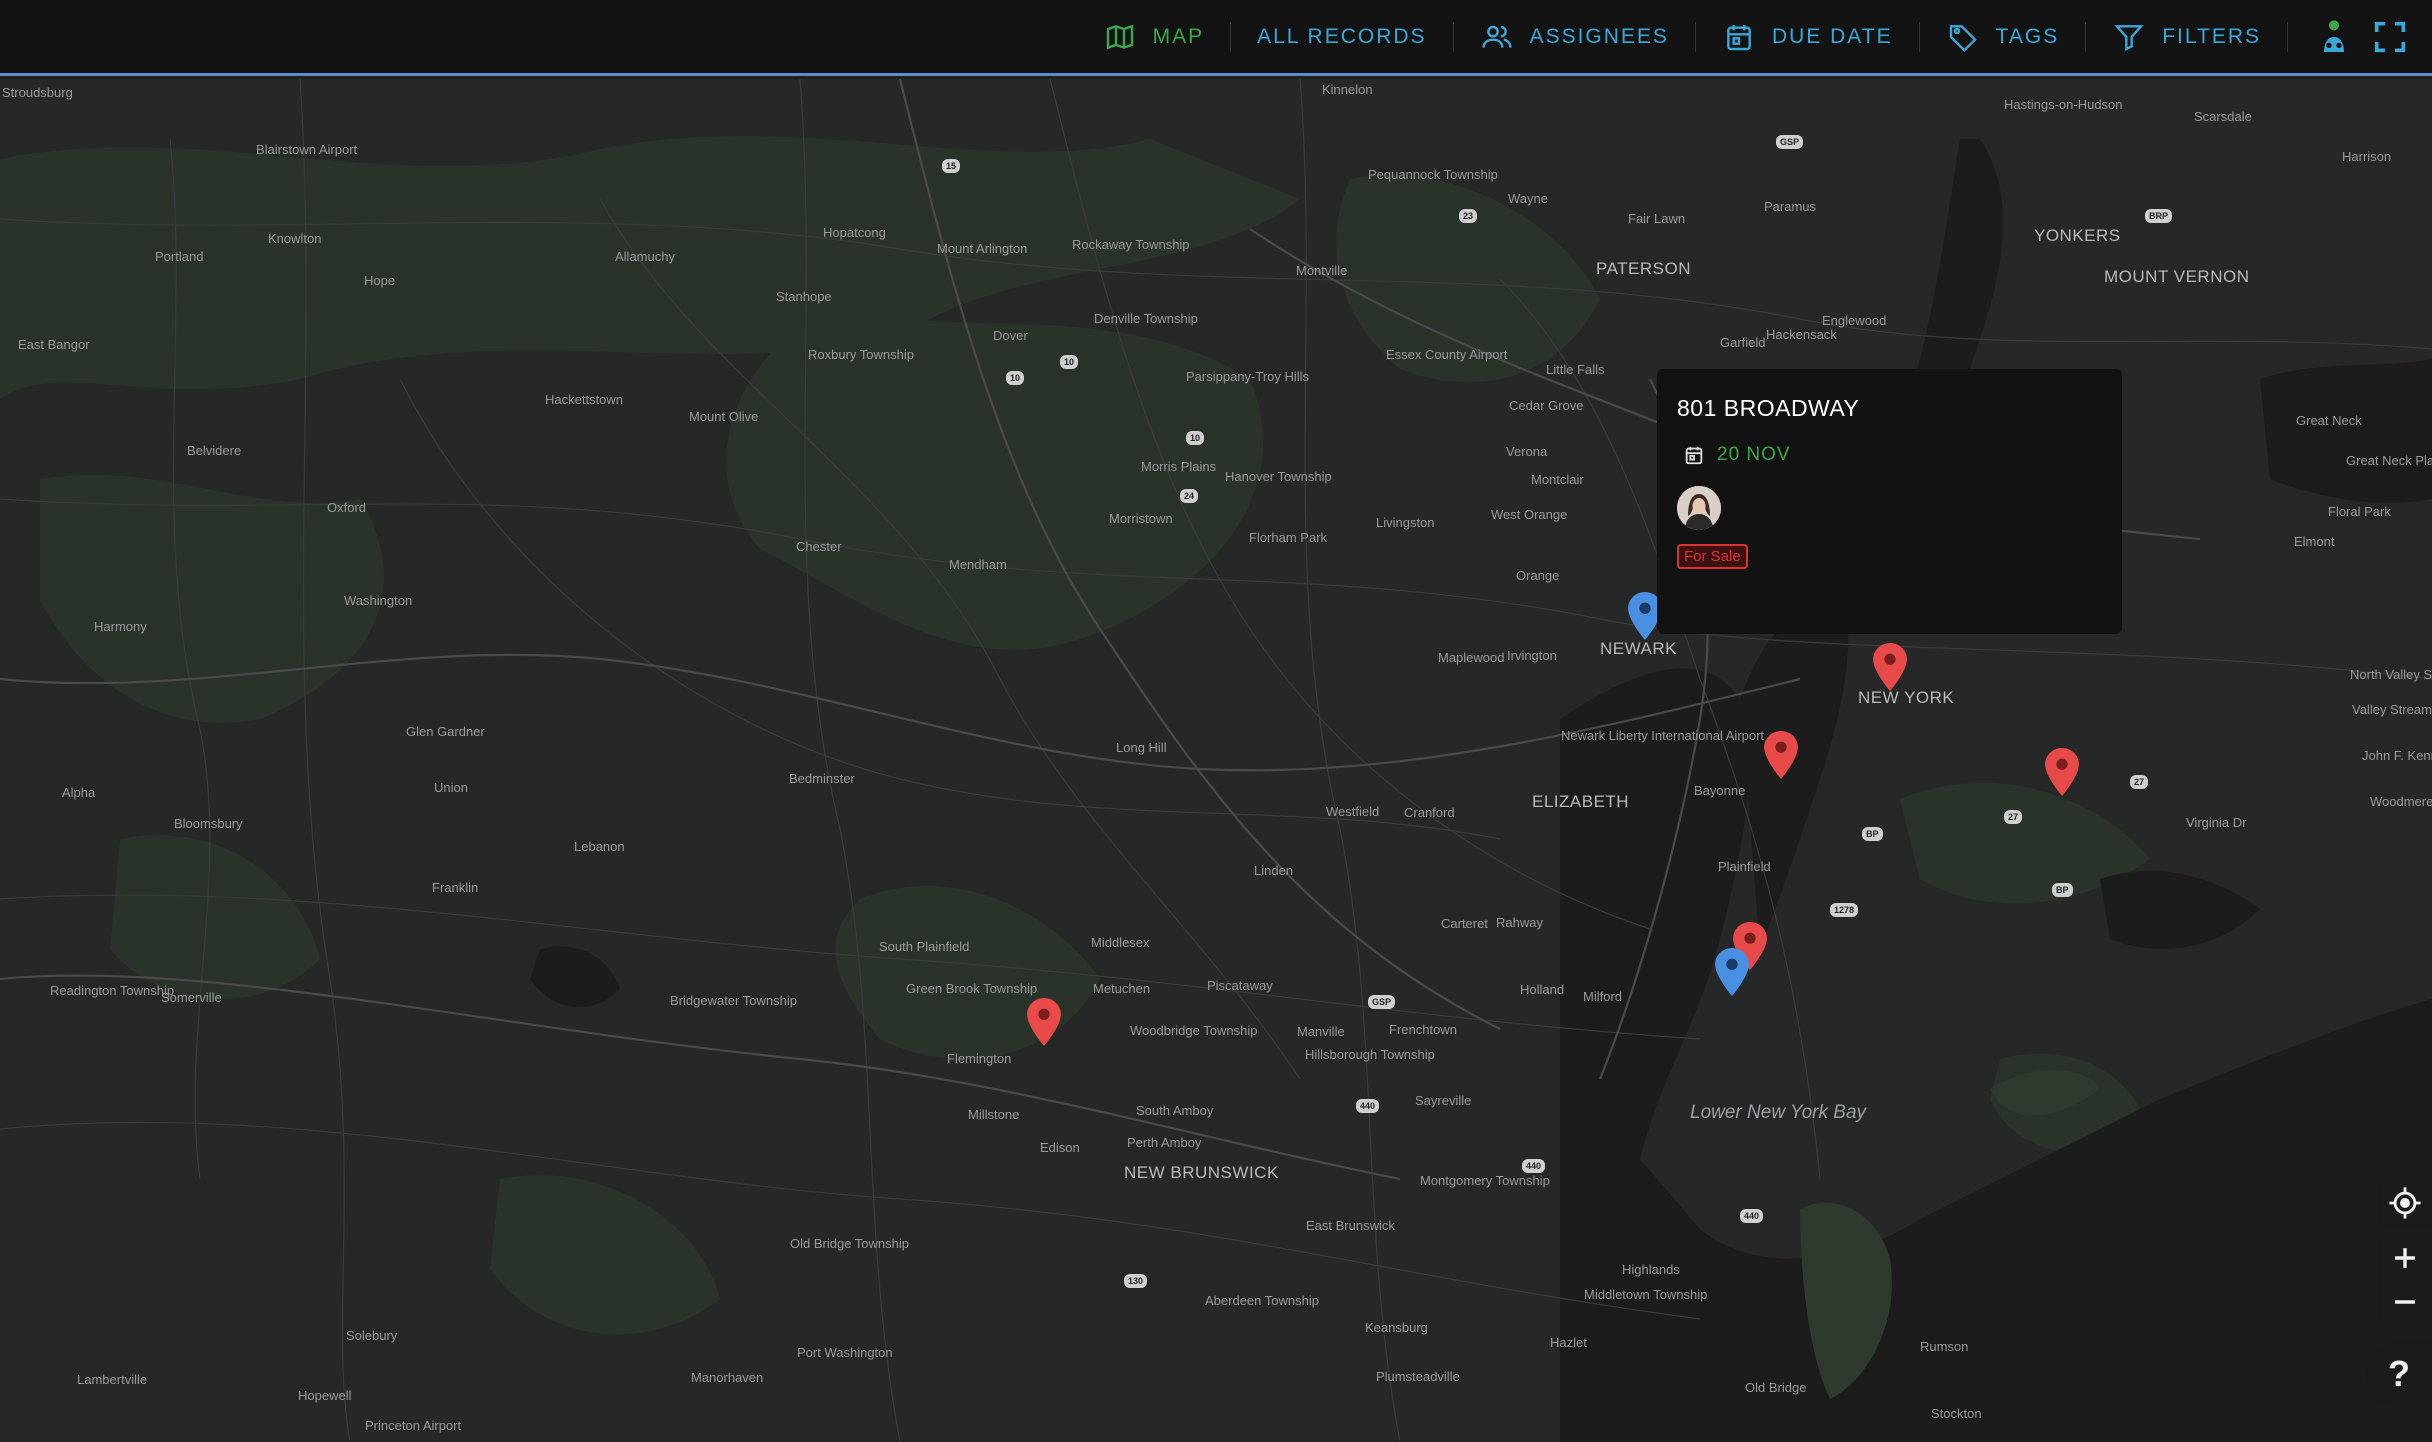  What do you see at coordinates (1433, 174) in the screenshot?
I see `place-label: Pequannock Township` at bounding box center [1433, 174].